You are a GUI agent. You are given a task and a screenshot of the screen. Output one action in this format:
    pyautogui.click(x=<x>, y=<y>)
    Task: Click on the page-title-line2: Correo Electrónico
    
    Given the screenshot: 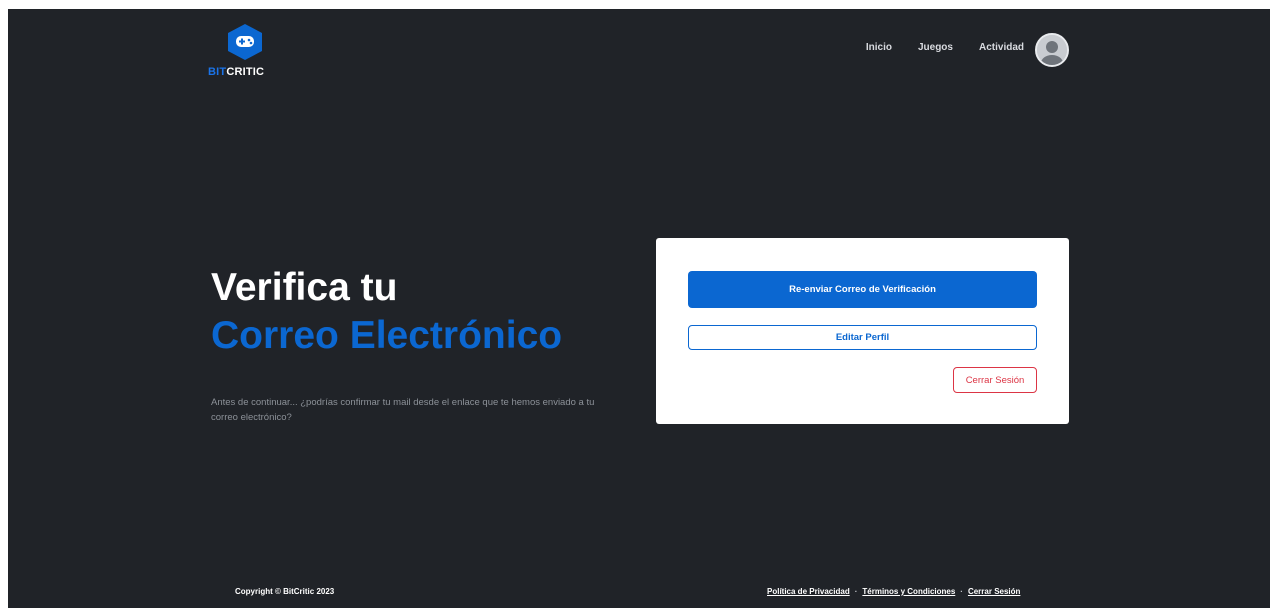 What is the action you would take?
    pyautogui.click(x=387, y=335)
    